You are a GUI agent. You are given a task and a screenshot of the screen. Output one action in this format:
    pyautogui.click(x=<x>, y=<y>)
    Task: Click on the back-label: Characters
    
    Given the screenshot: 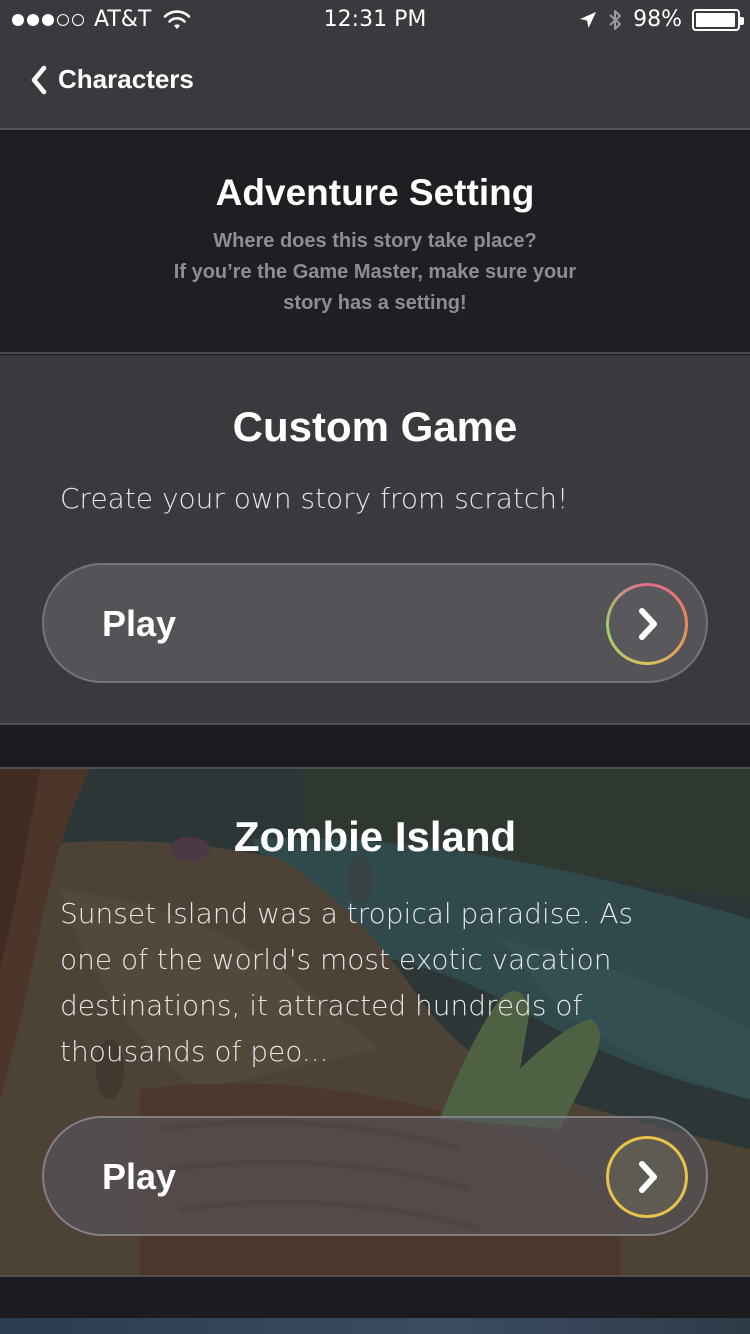 What is the action you would take?
    pyautogui.click(x=126, y=79)
    